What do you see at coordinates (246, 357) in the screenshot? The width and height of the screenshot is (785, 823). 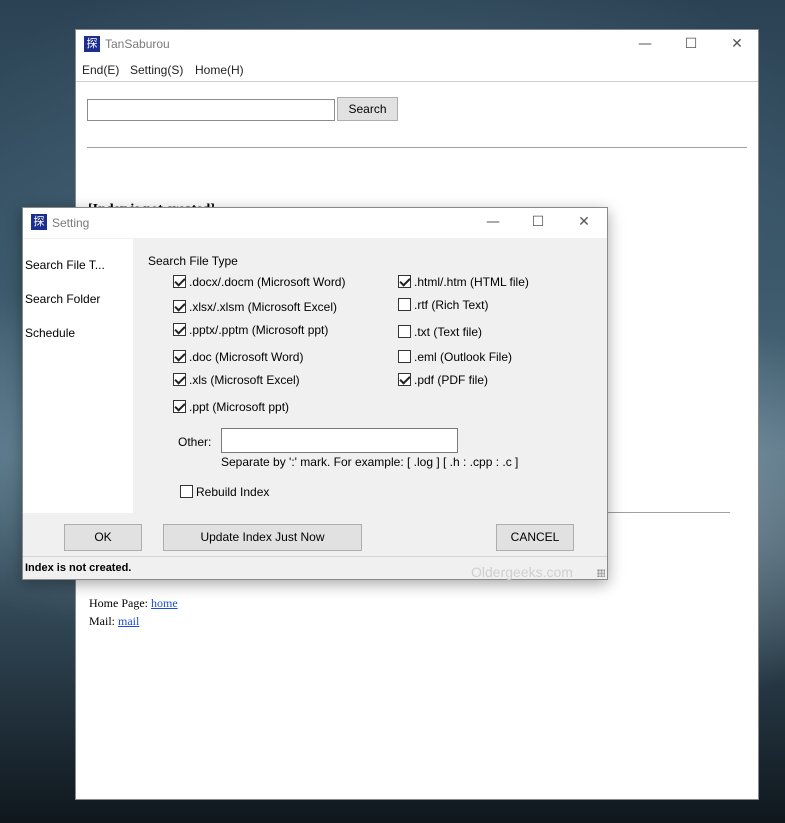 I see `checkbox-label: .doc (Microsoft Word)` at bounding box center [246, 357].